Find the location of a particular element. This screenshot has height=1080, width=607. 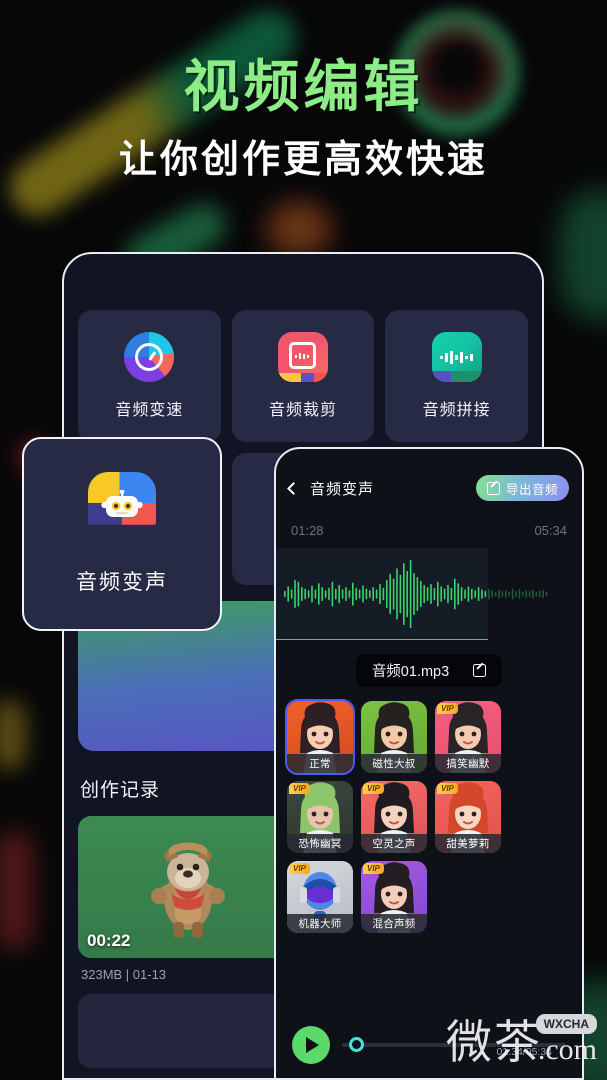

record-thumbnail-partial is located at coordinates (187, 1031).